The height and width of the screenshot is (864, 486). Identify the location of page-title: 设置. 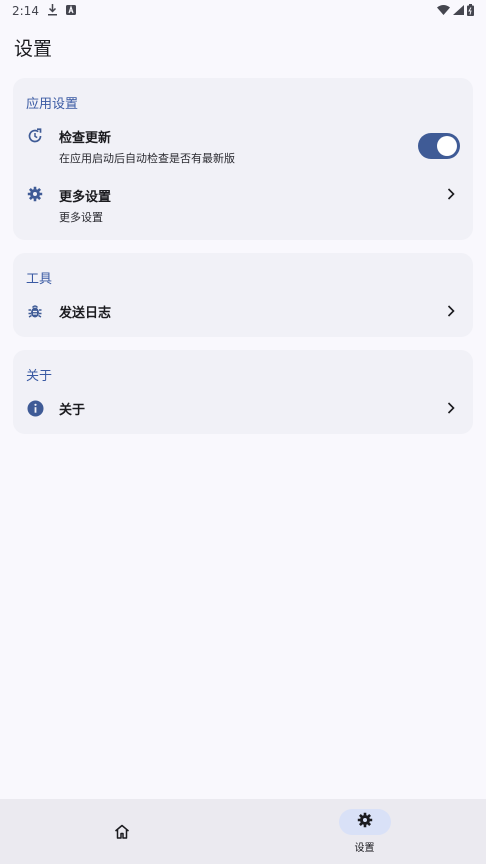
(33, 49).